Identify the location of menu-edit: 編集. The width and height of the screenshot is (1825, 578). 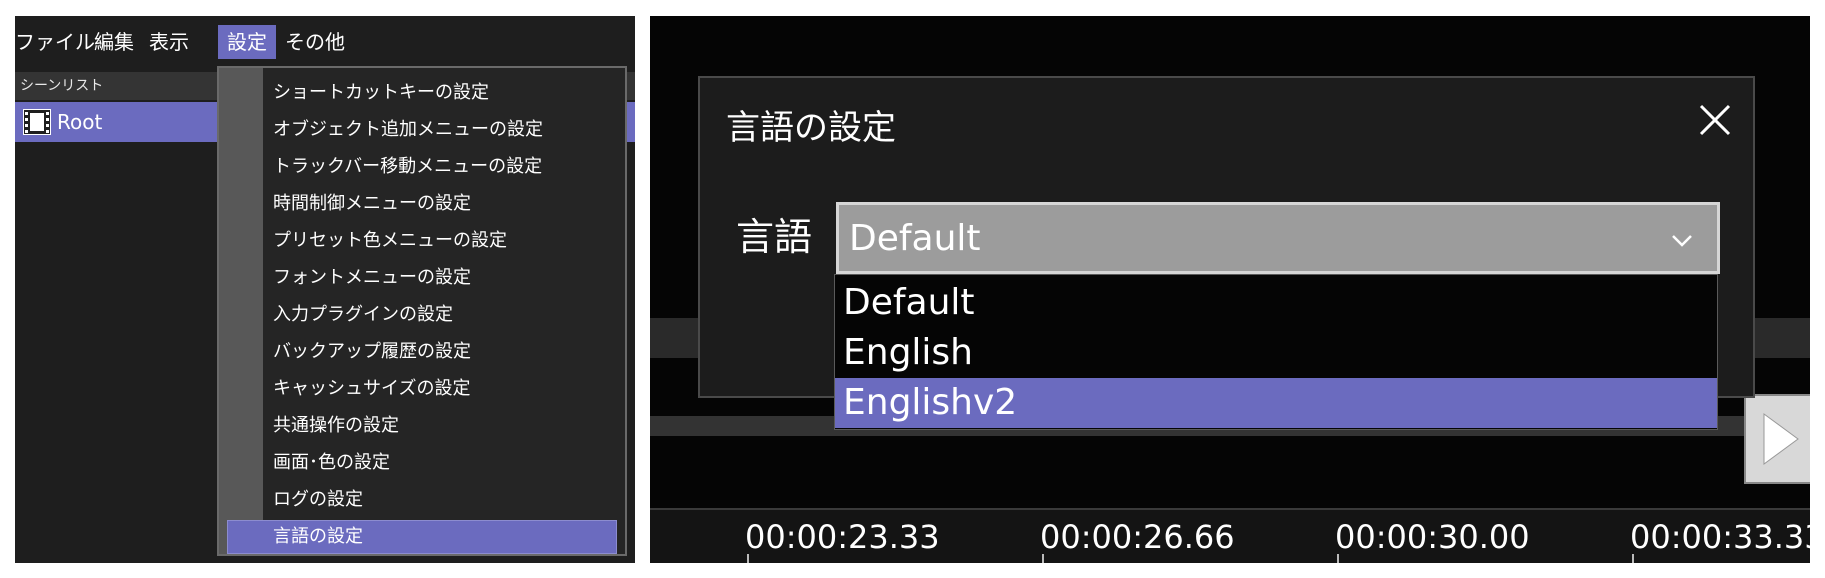
(114, 42).